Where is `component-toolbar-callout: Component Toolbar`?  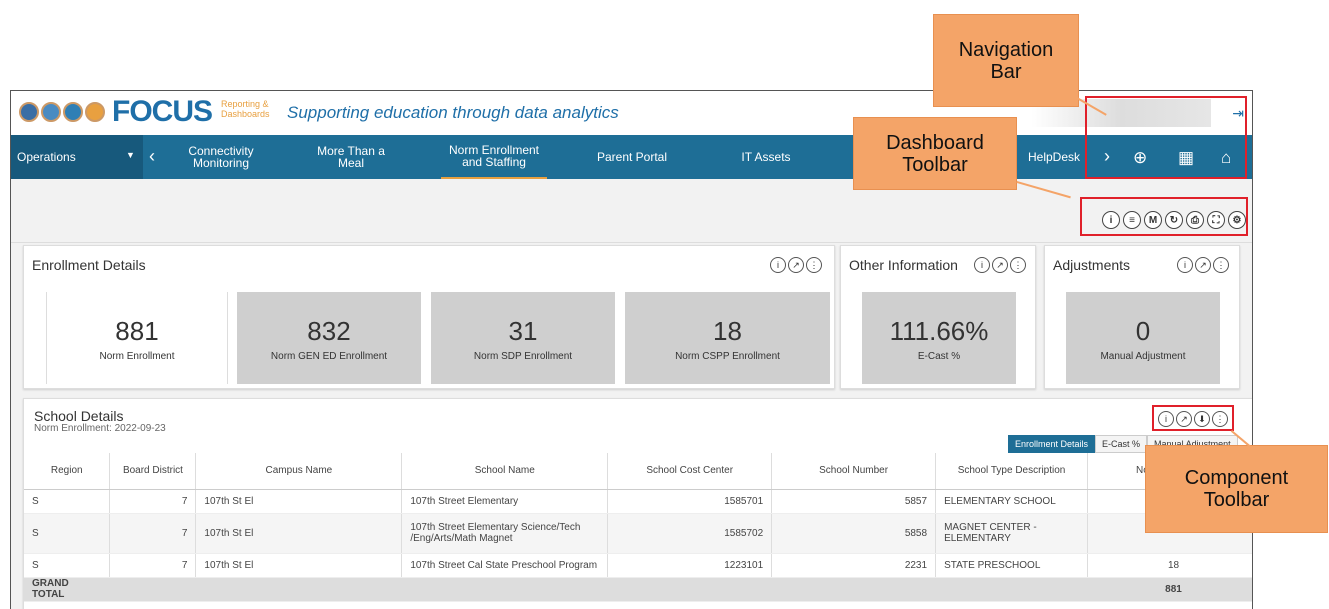 component-toolbar-callout: Component Toolbar is located at coordinates (1236, 489).